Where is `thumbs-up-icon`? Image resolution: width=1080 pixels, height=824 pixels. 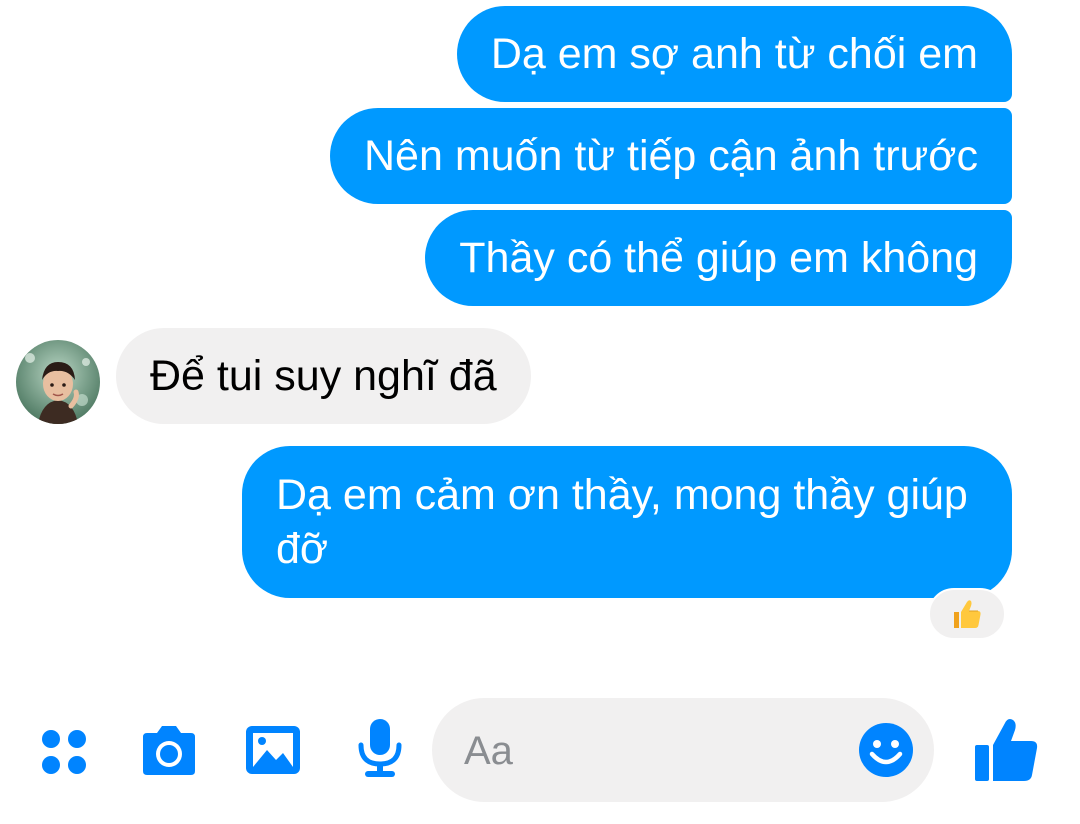
thumbs-up-icon is located at coordinates (967, 614).